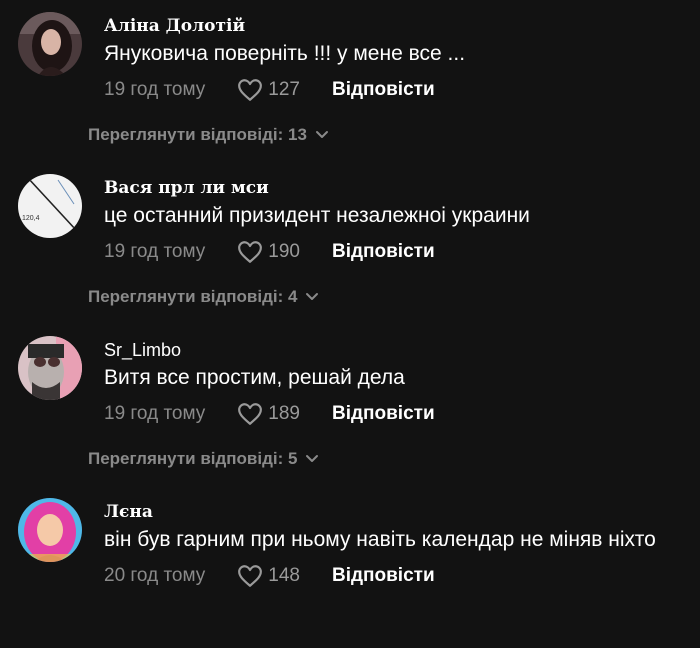 The image size is (700, 648). I want to click on view-replies-button: Переглянути відповіді: 5, so click(203, 459).